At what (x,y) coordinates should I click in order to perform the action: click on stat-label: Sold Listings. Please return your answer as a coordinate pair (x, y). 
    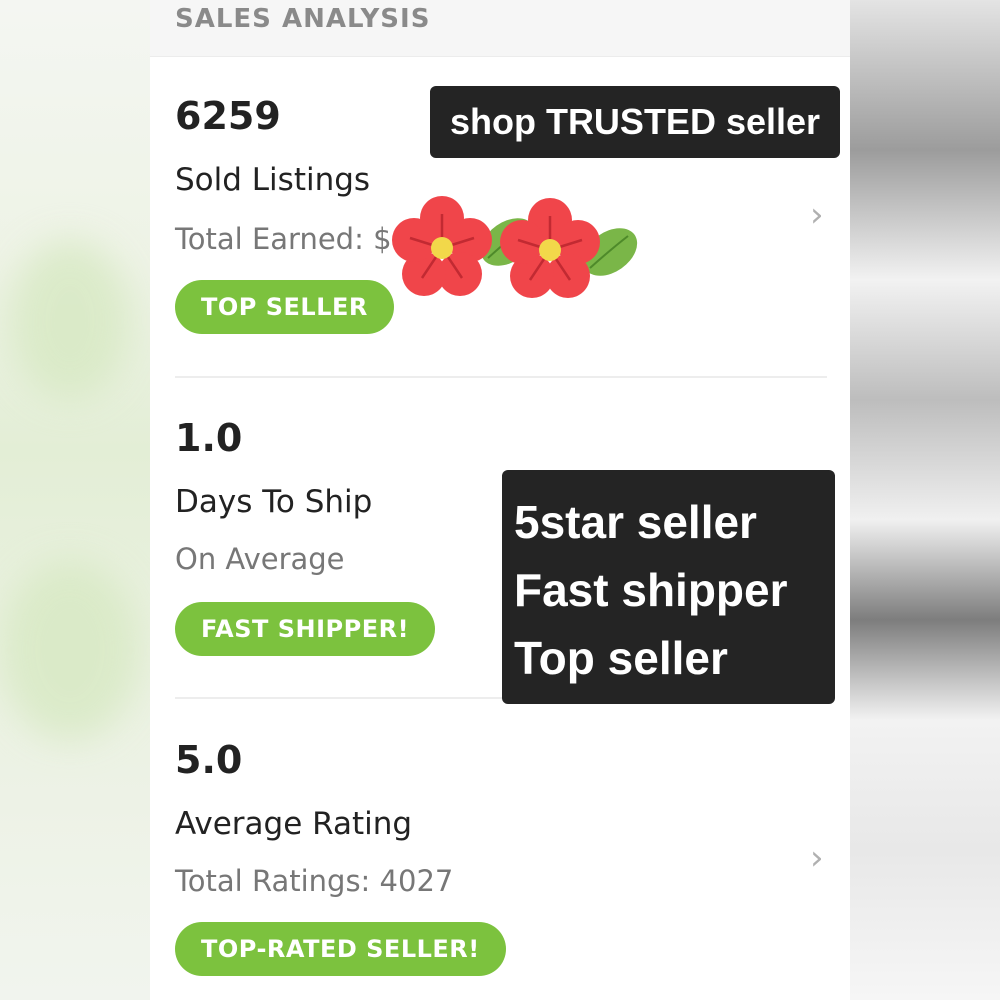
    Looking at the image, I should click on (273, 180).